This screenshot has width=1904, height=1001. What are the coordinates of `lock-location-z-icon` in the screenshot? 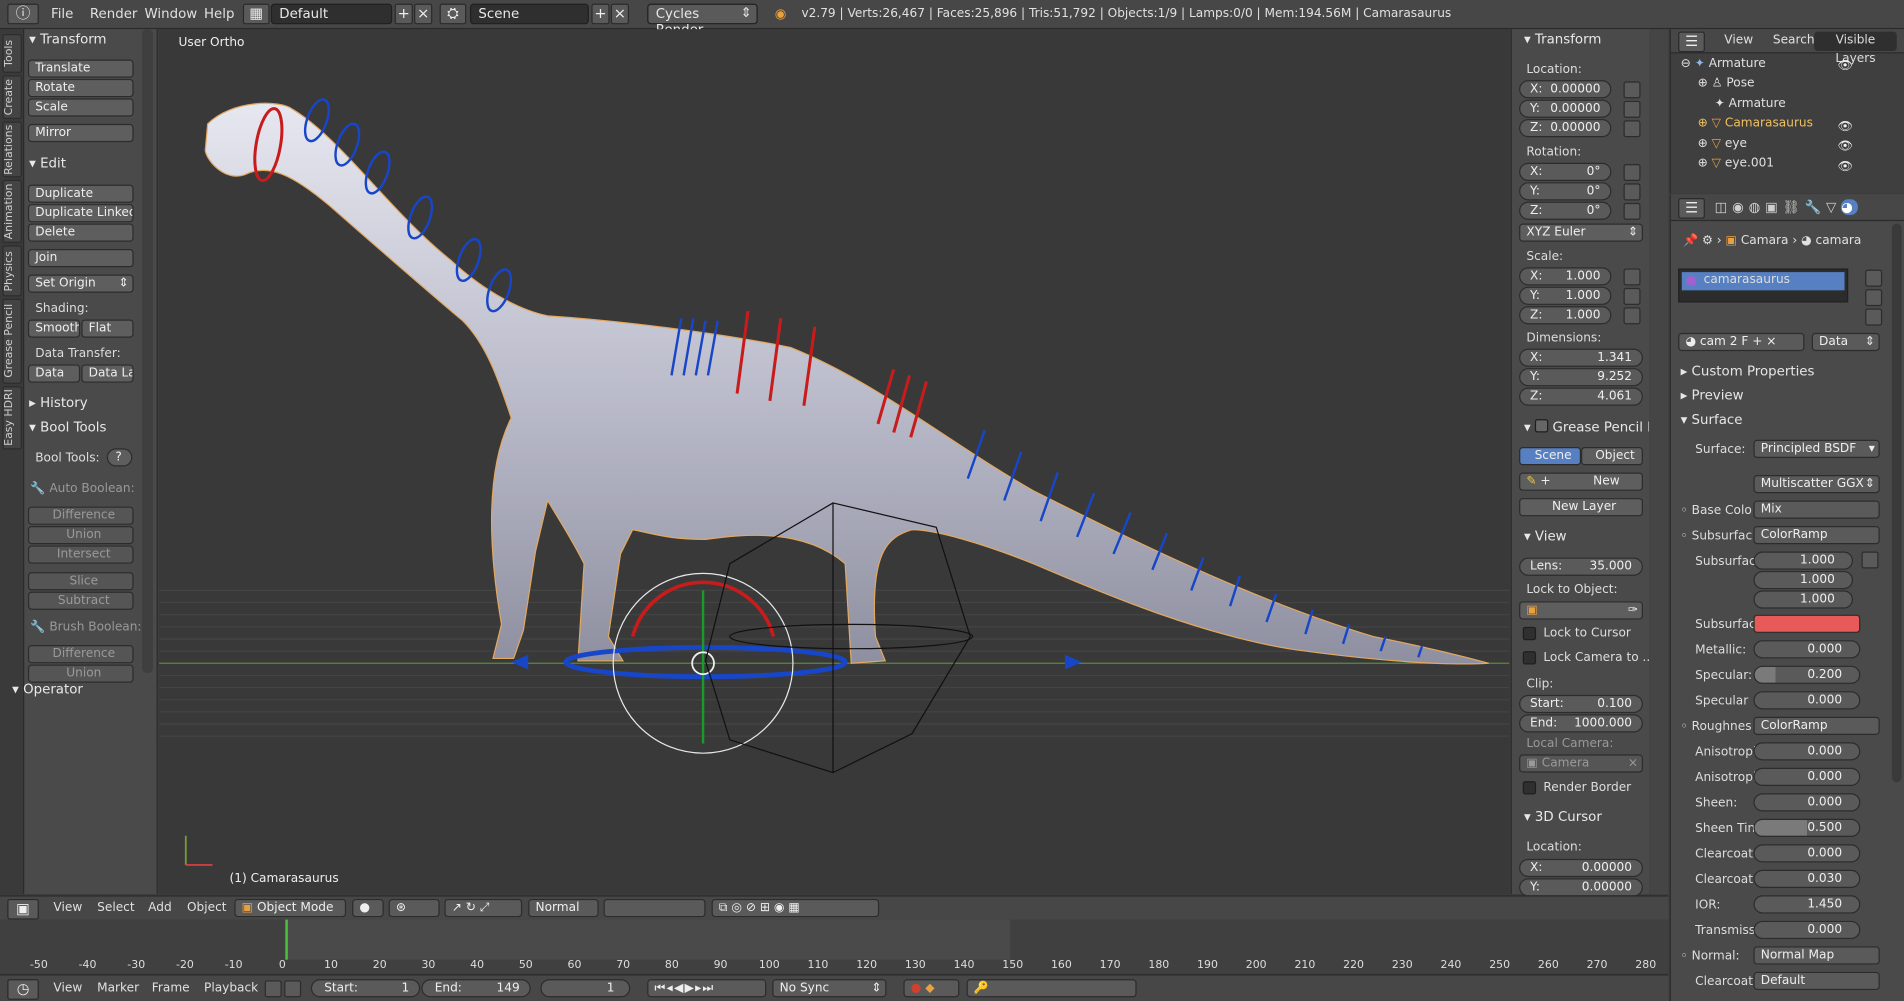 It's located at (1632, 129).